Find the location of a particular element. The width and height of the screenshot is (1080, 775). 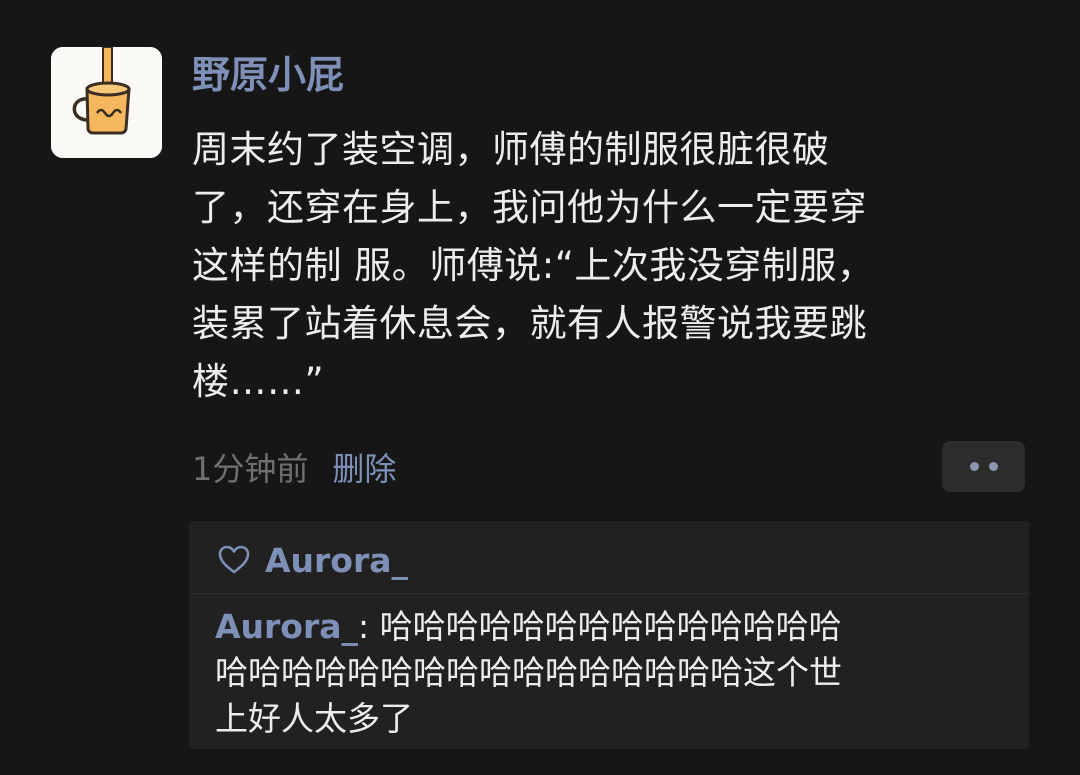

heart-icon is located at coordinates (234, 559).